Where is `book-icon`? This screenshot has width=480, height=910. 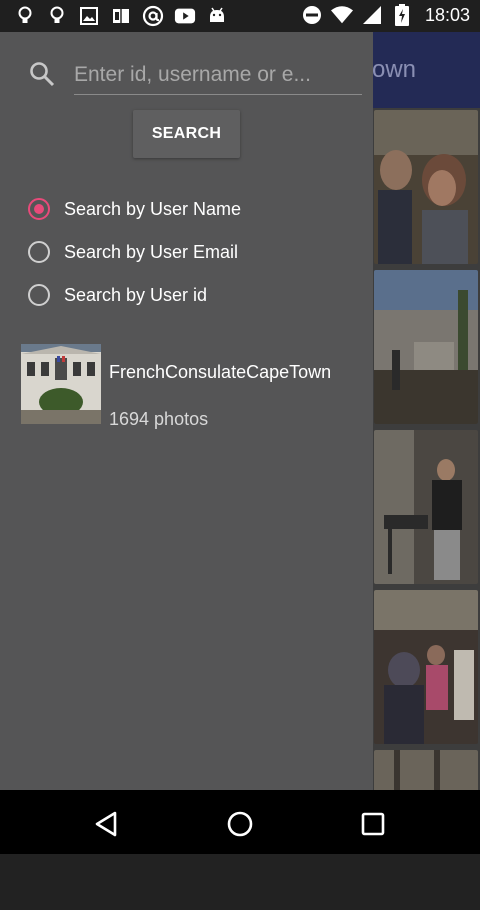 book-icon is located at coordinates (121, 16).